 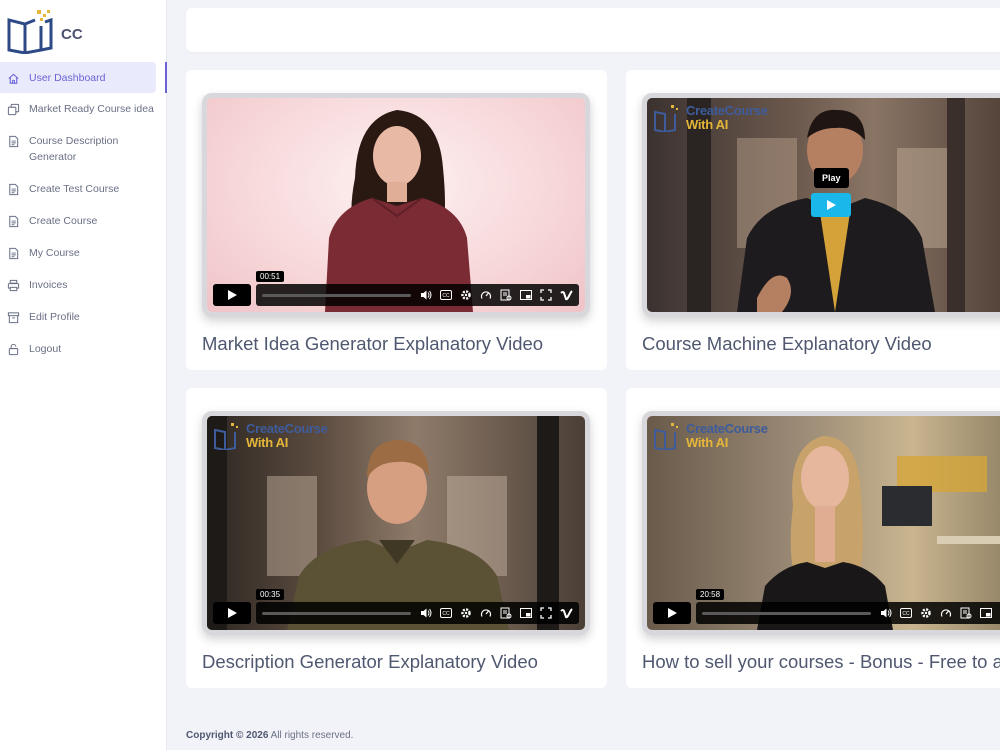 I want to click on sidebar-item-market-ready-course-idea: Market Ready Course idea, so click(x=83, y=109).